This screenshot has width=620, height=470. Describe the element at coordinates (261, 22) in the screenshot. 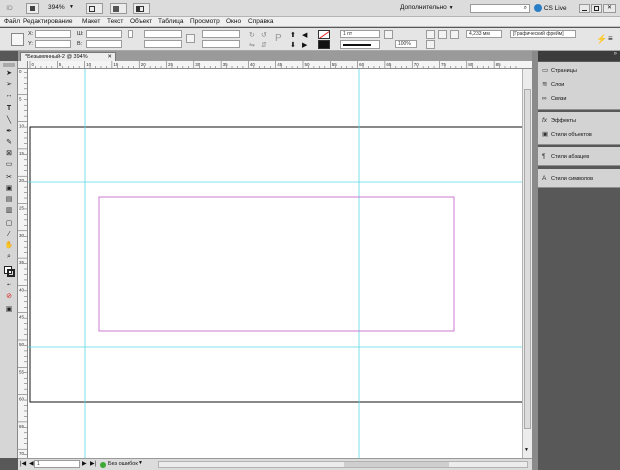

I see `menu-help: Справка` at that location.